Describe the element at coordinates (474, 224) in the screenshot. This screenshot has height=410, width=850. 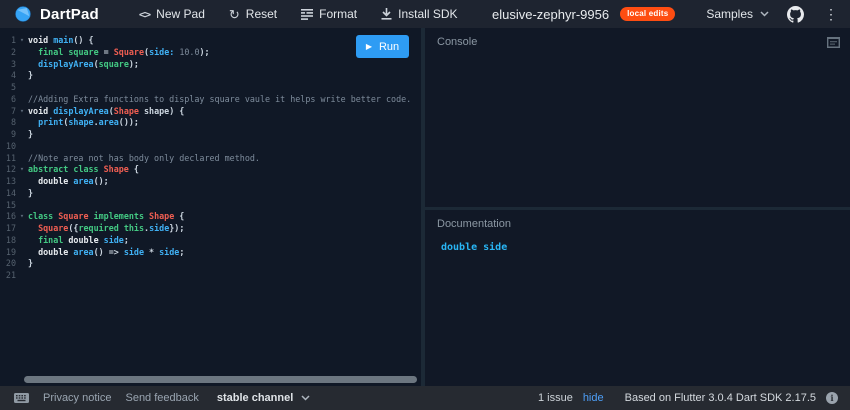
I see `documentation-header: Documentation` at that location.